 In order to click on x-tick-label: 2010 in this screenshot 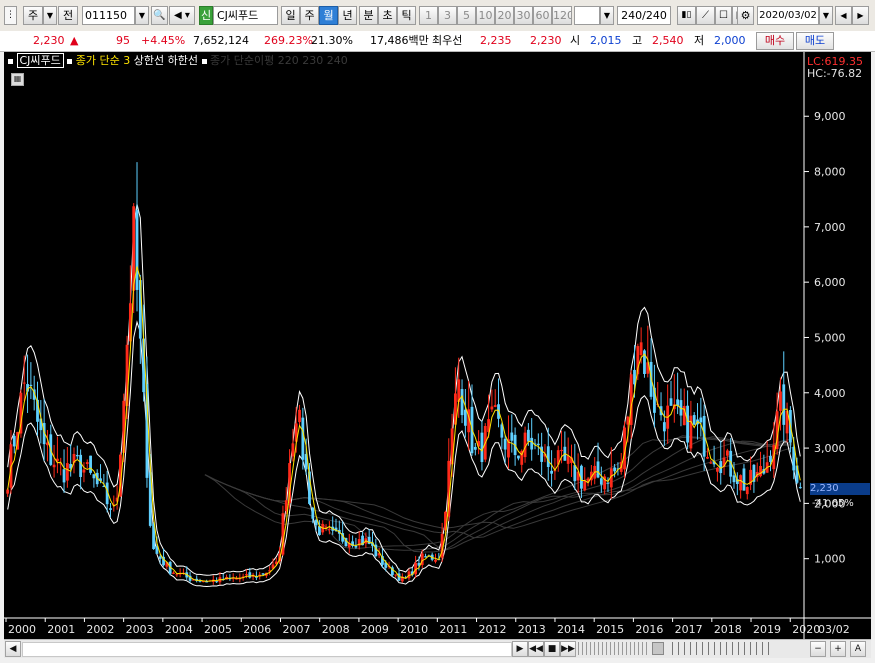, I will do `click(414, 629)`.